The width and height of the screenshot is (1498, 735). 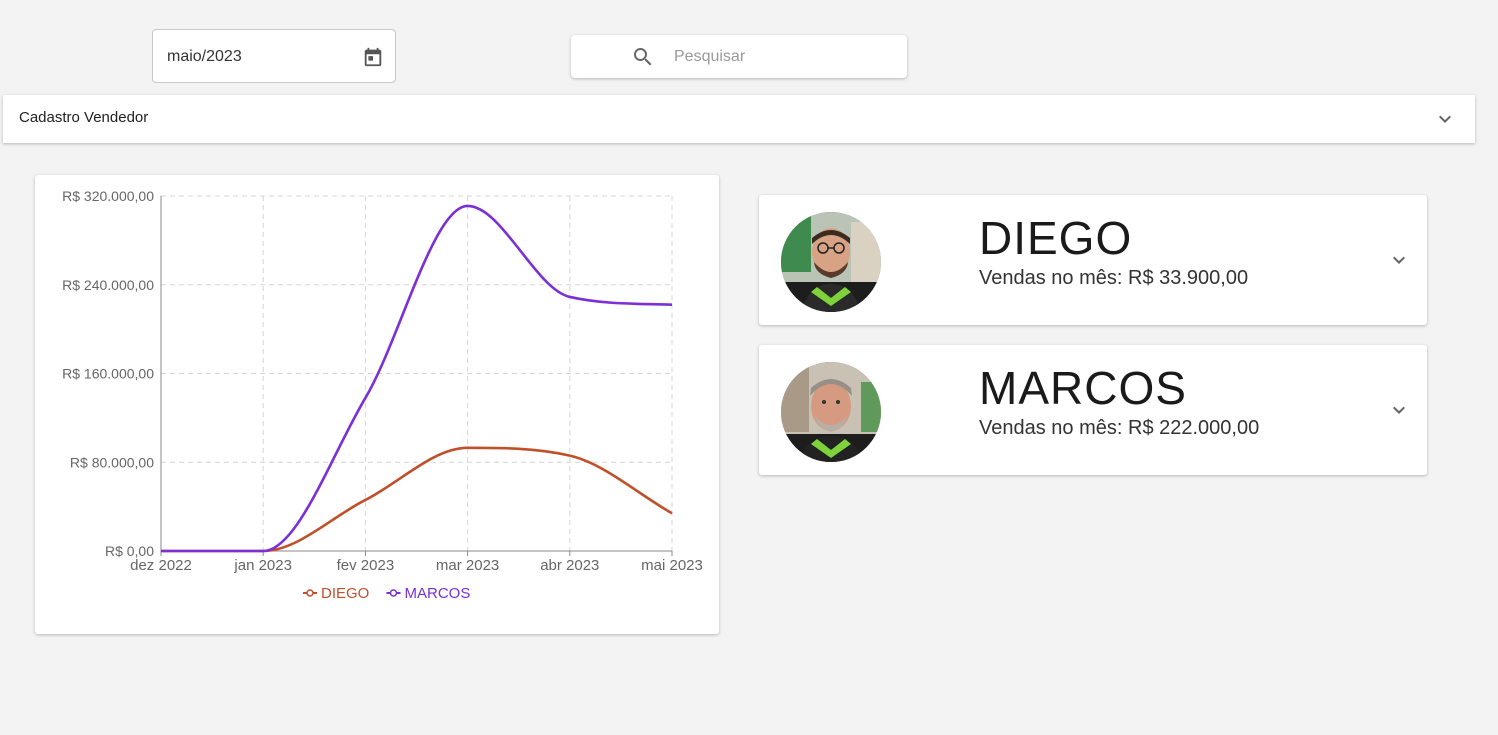 I want to click on x-tick-label: dez 2022, so click(x=161, y=565).